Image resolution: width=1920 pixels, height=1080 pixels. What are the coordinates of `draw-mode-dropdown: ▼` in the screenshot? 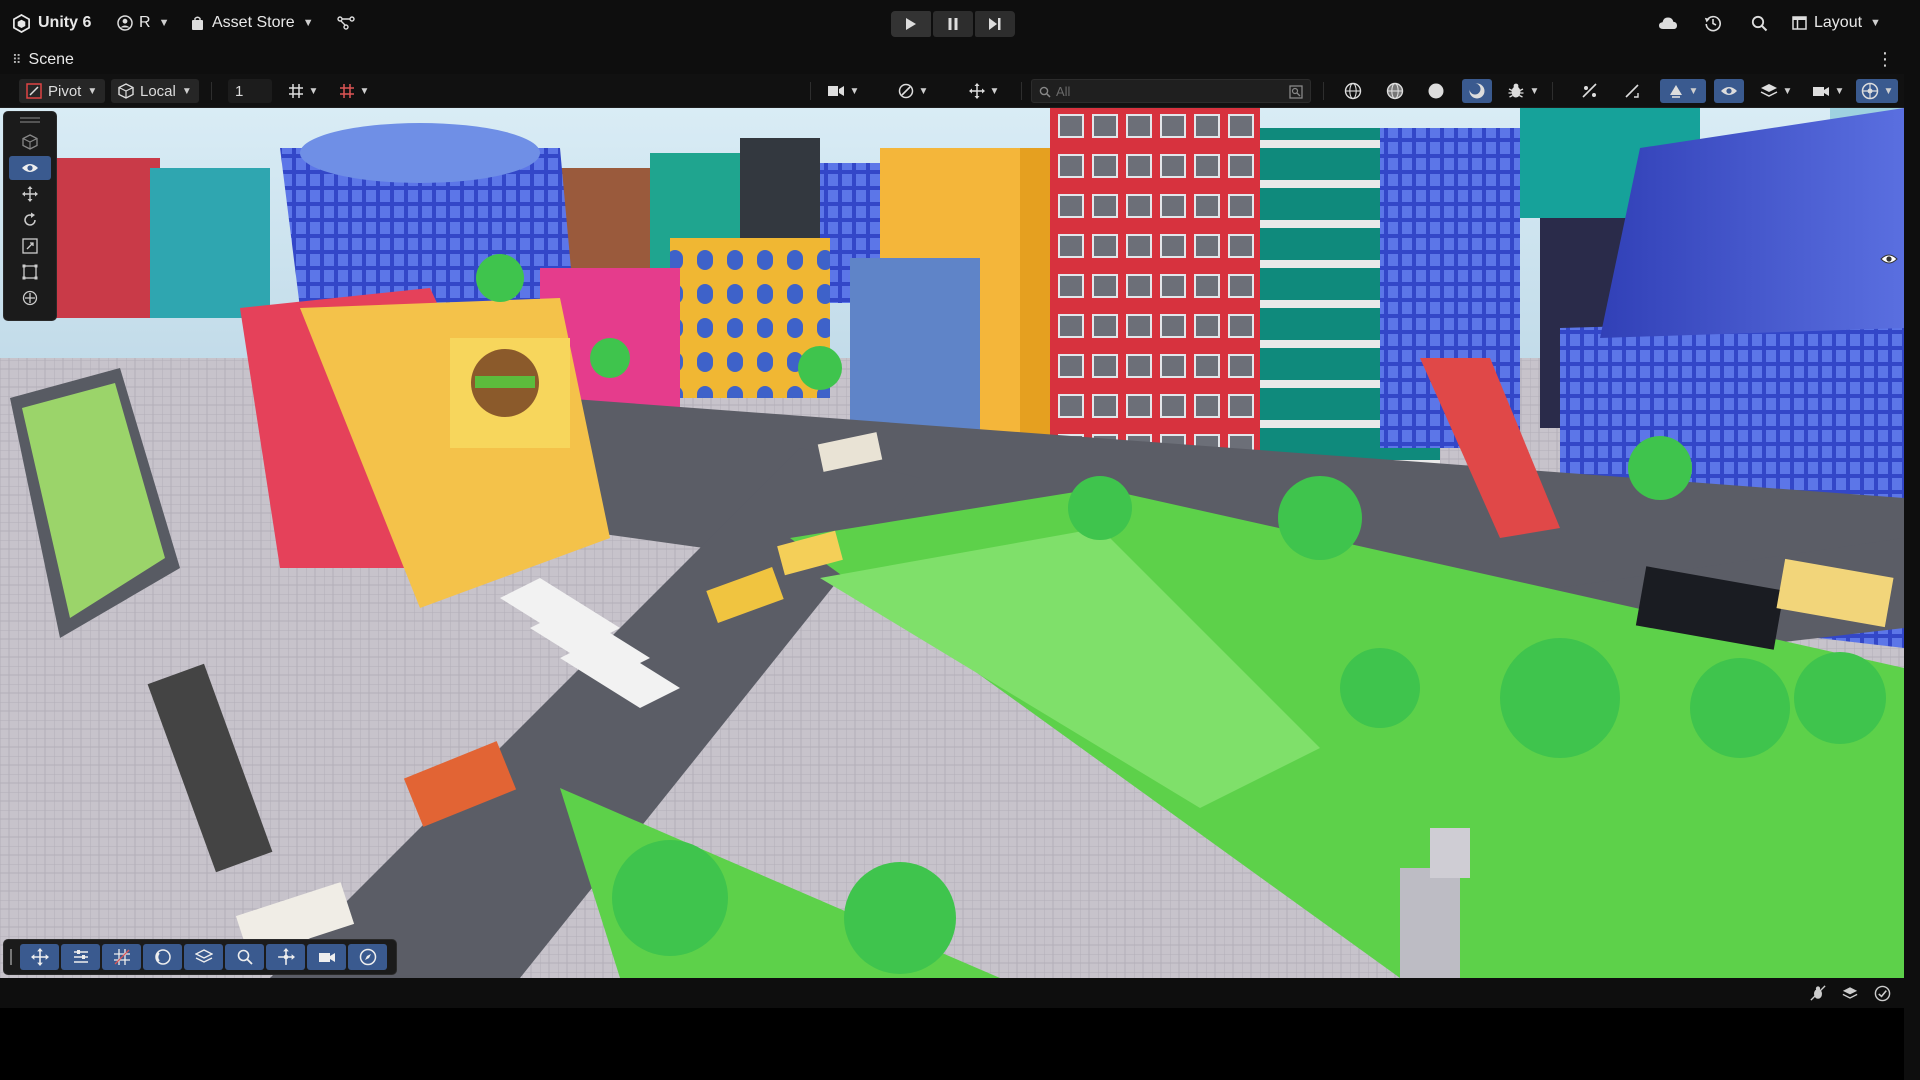 It's located at (913, 91).